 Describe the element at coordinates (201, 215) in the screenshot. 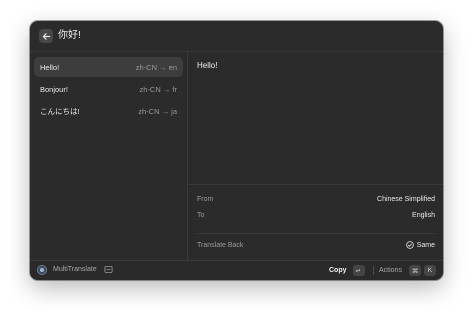

I see `metadata-label: To` at that location.